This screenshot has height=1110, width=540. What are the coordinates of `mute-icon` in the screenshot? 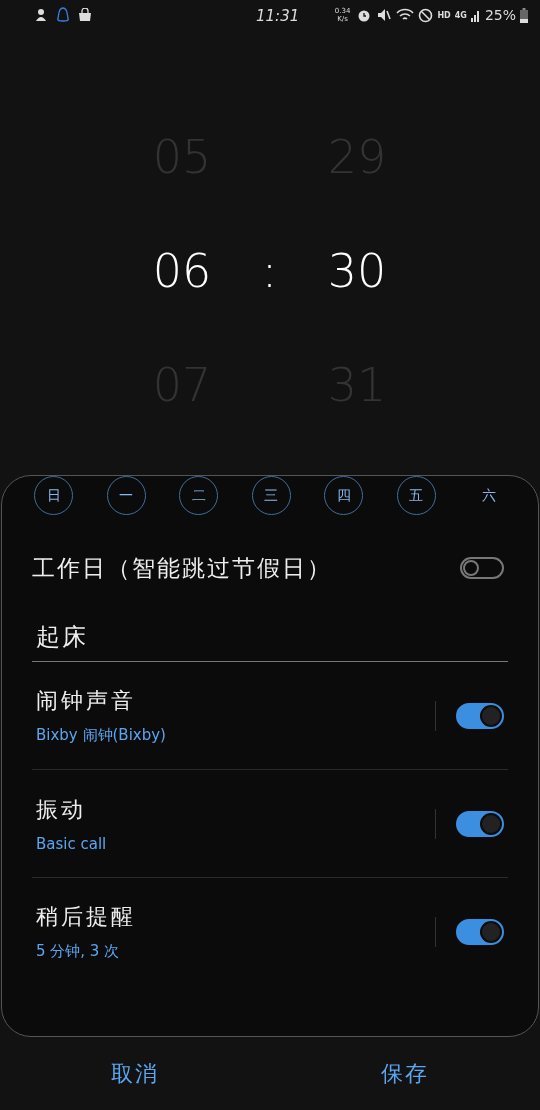 It's located at (384, 15).